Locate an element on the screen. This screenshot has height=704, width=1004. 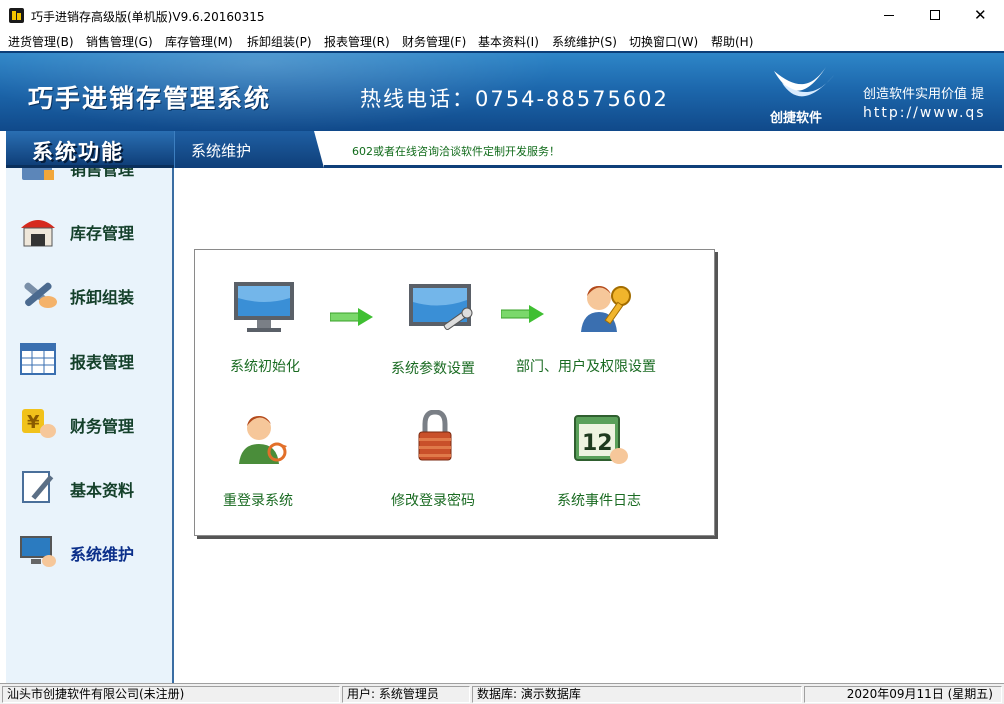
tools-icon is located at coordinates (40, 295).